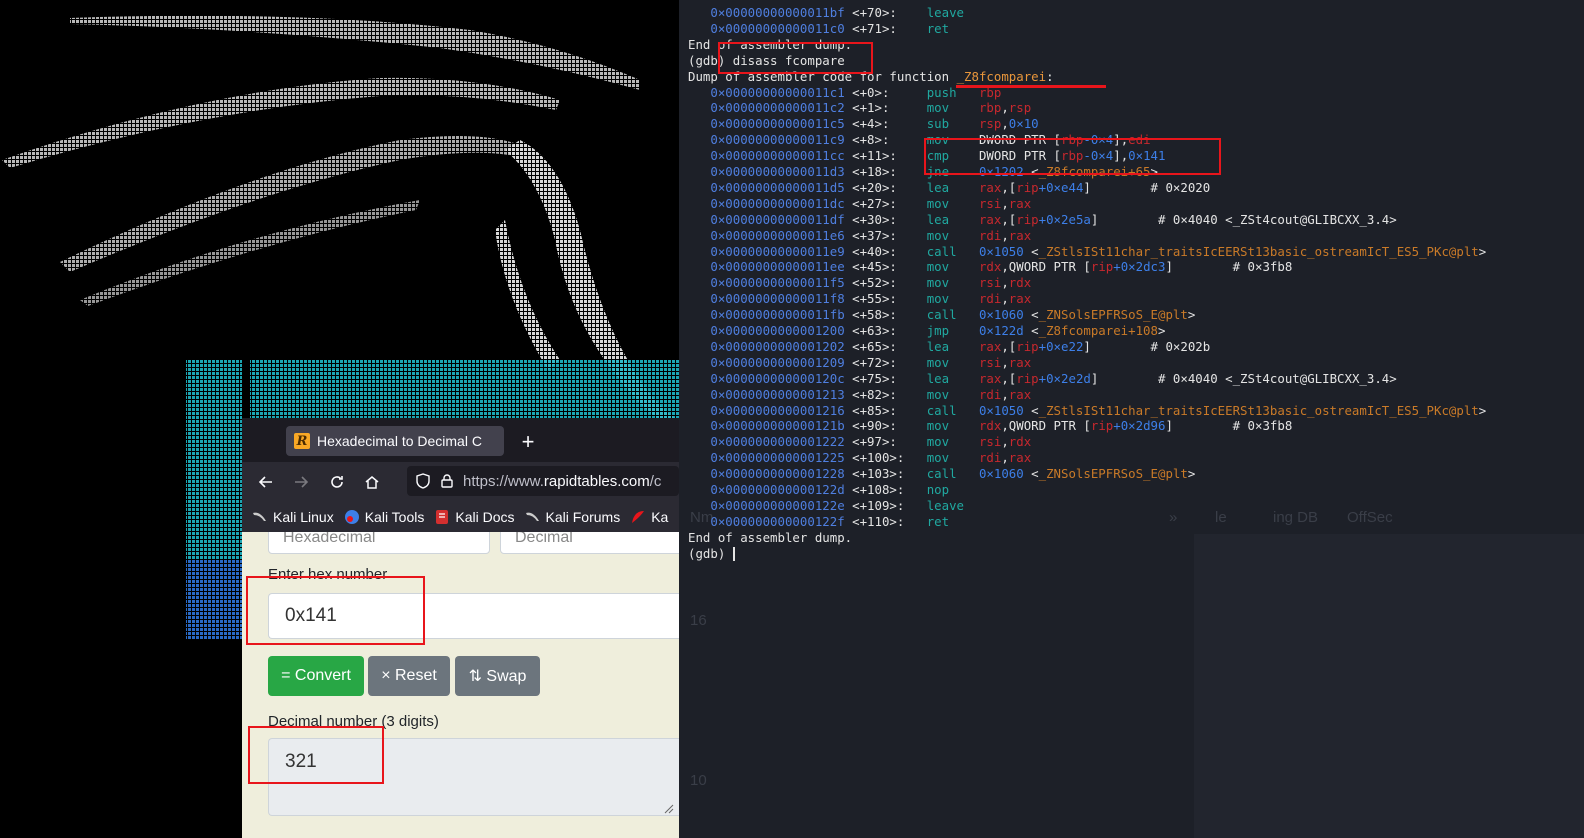 Image resolution: width=1584 pixels, height=838 pixels. Describe the element at coordinates (1389, 686) in the screenshot. I see `background-window-ghost` at that location.